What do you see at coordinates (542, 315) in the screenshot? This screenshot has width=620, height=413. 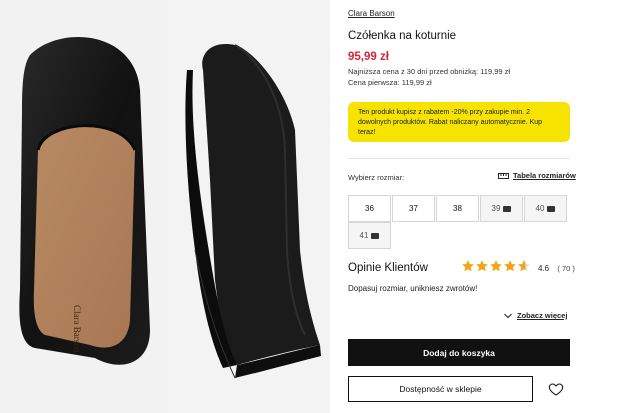 I see `see-more-label: Zobacz więcej` at bounding box center [542, 315].